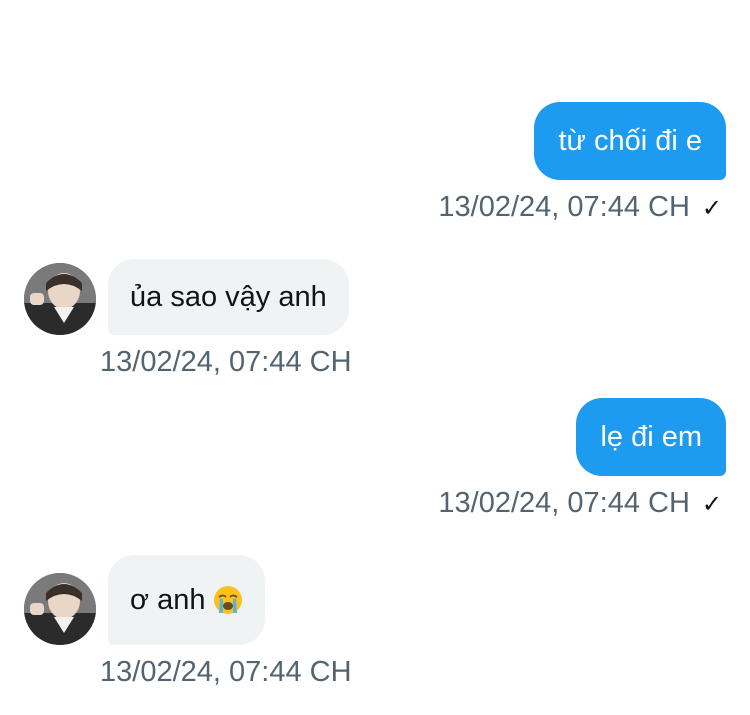  I want to click on outgoing-message-bubble: từ chối đi e, so click(630, 141).